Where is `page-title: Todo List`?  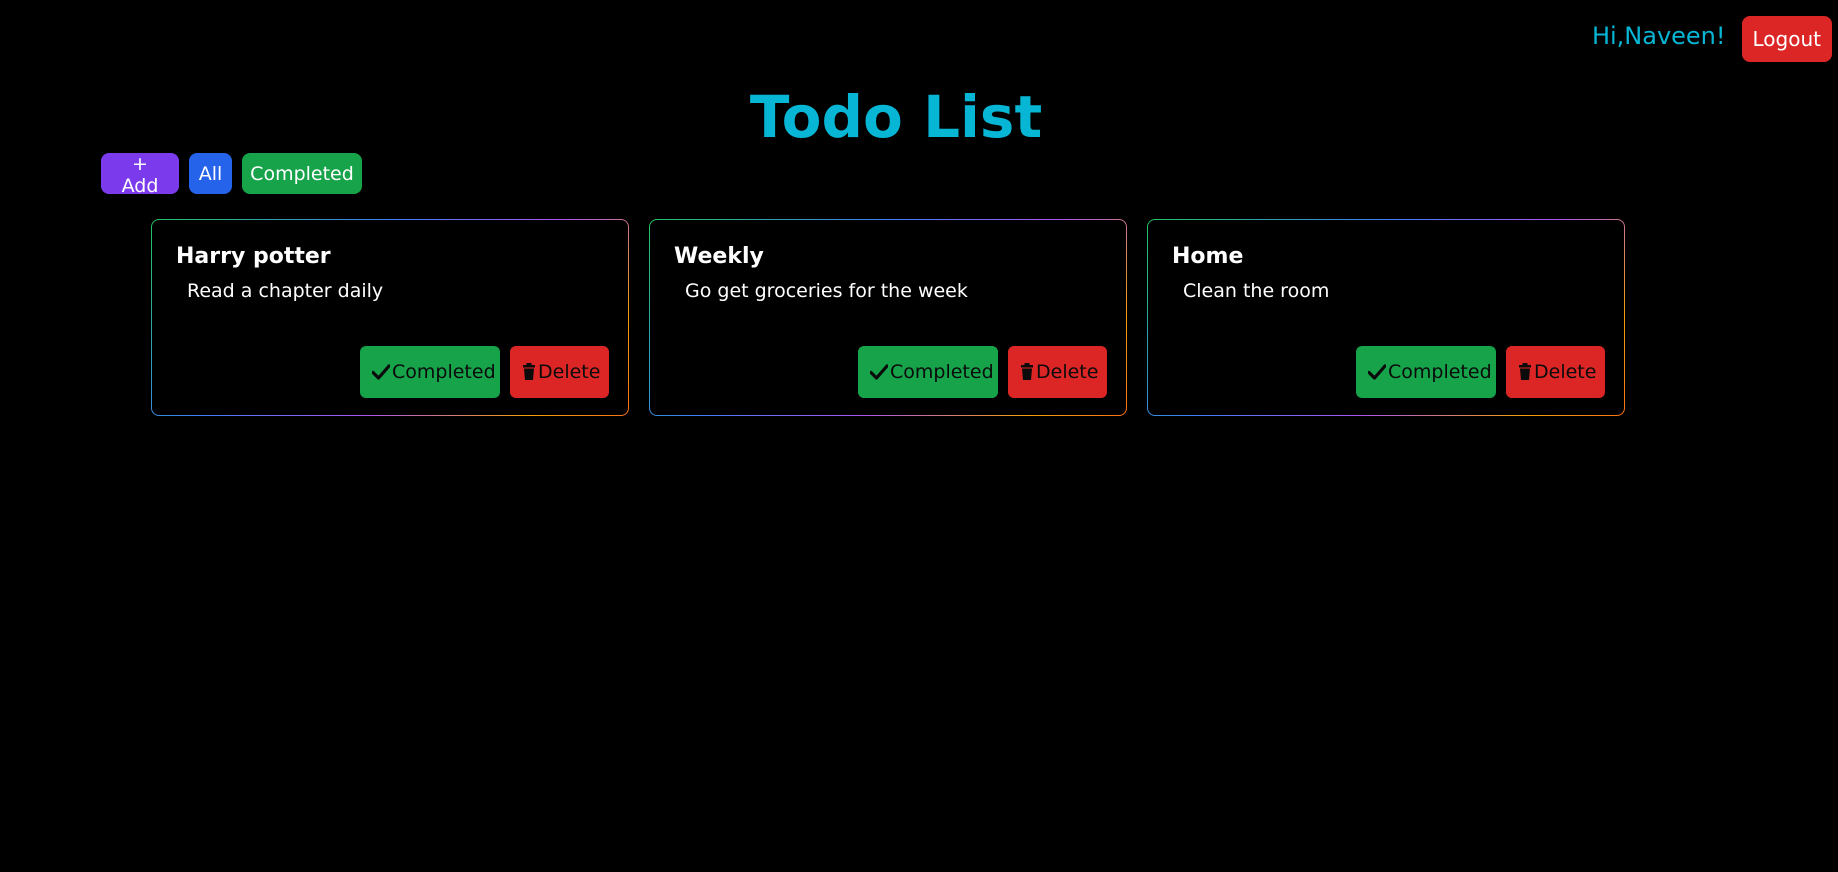
page-title: Todo List is located at coordinates (896, 117).